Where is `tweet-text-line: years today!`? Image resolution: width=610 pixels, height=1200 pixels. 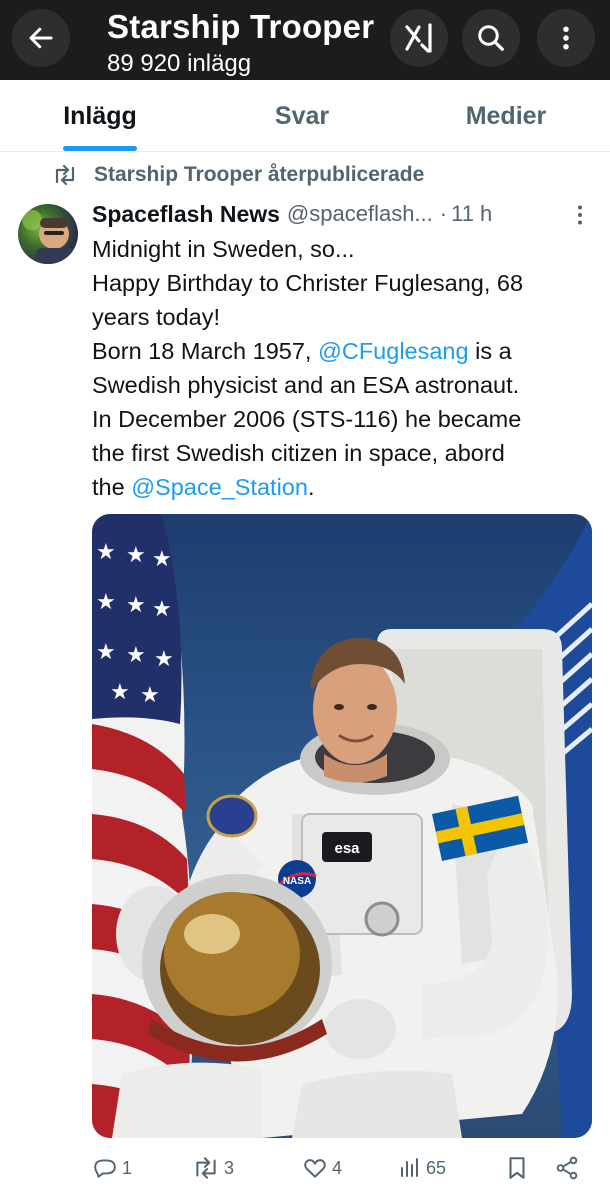
tweet-text-line: years today! is located at coordinates (156, 317).